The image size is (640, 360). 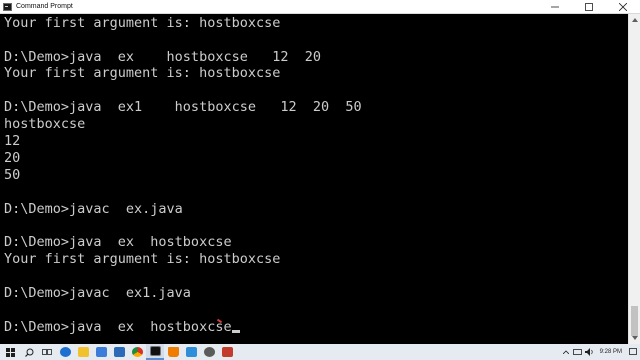 I want to click on console-line: D:\Demo>javac ex.java, so click(x=93, y=209).